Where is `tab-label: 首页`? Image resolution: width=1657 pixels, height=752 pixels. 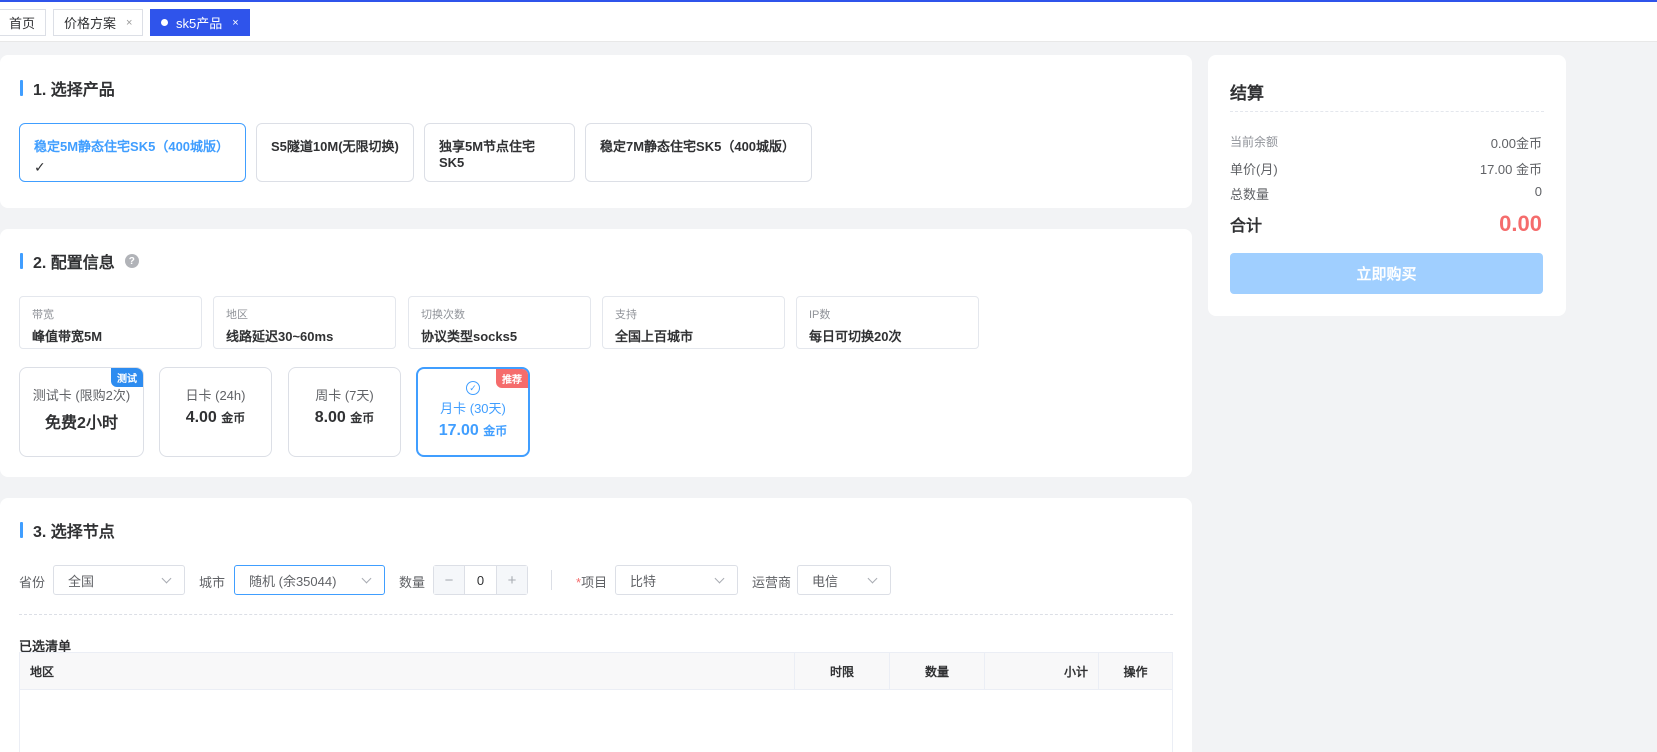 tab-label: 首页 is located at coordinates (22, 23).